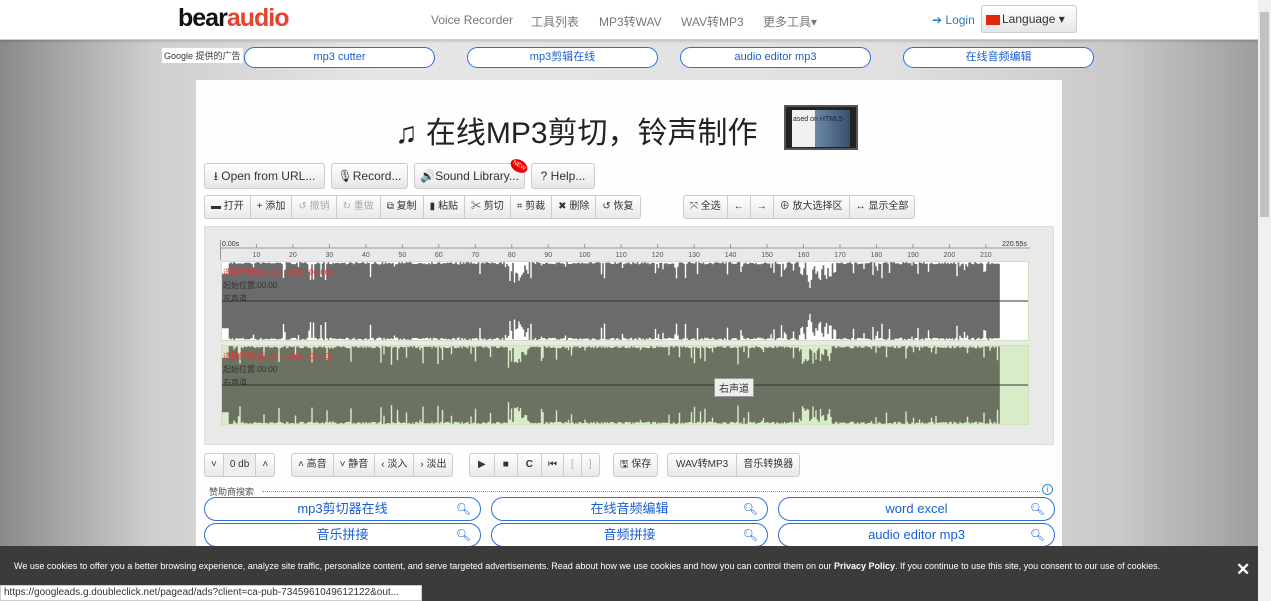  I want to click on volume-up-button: ˄, so click(265, 465).